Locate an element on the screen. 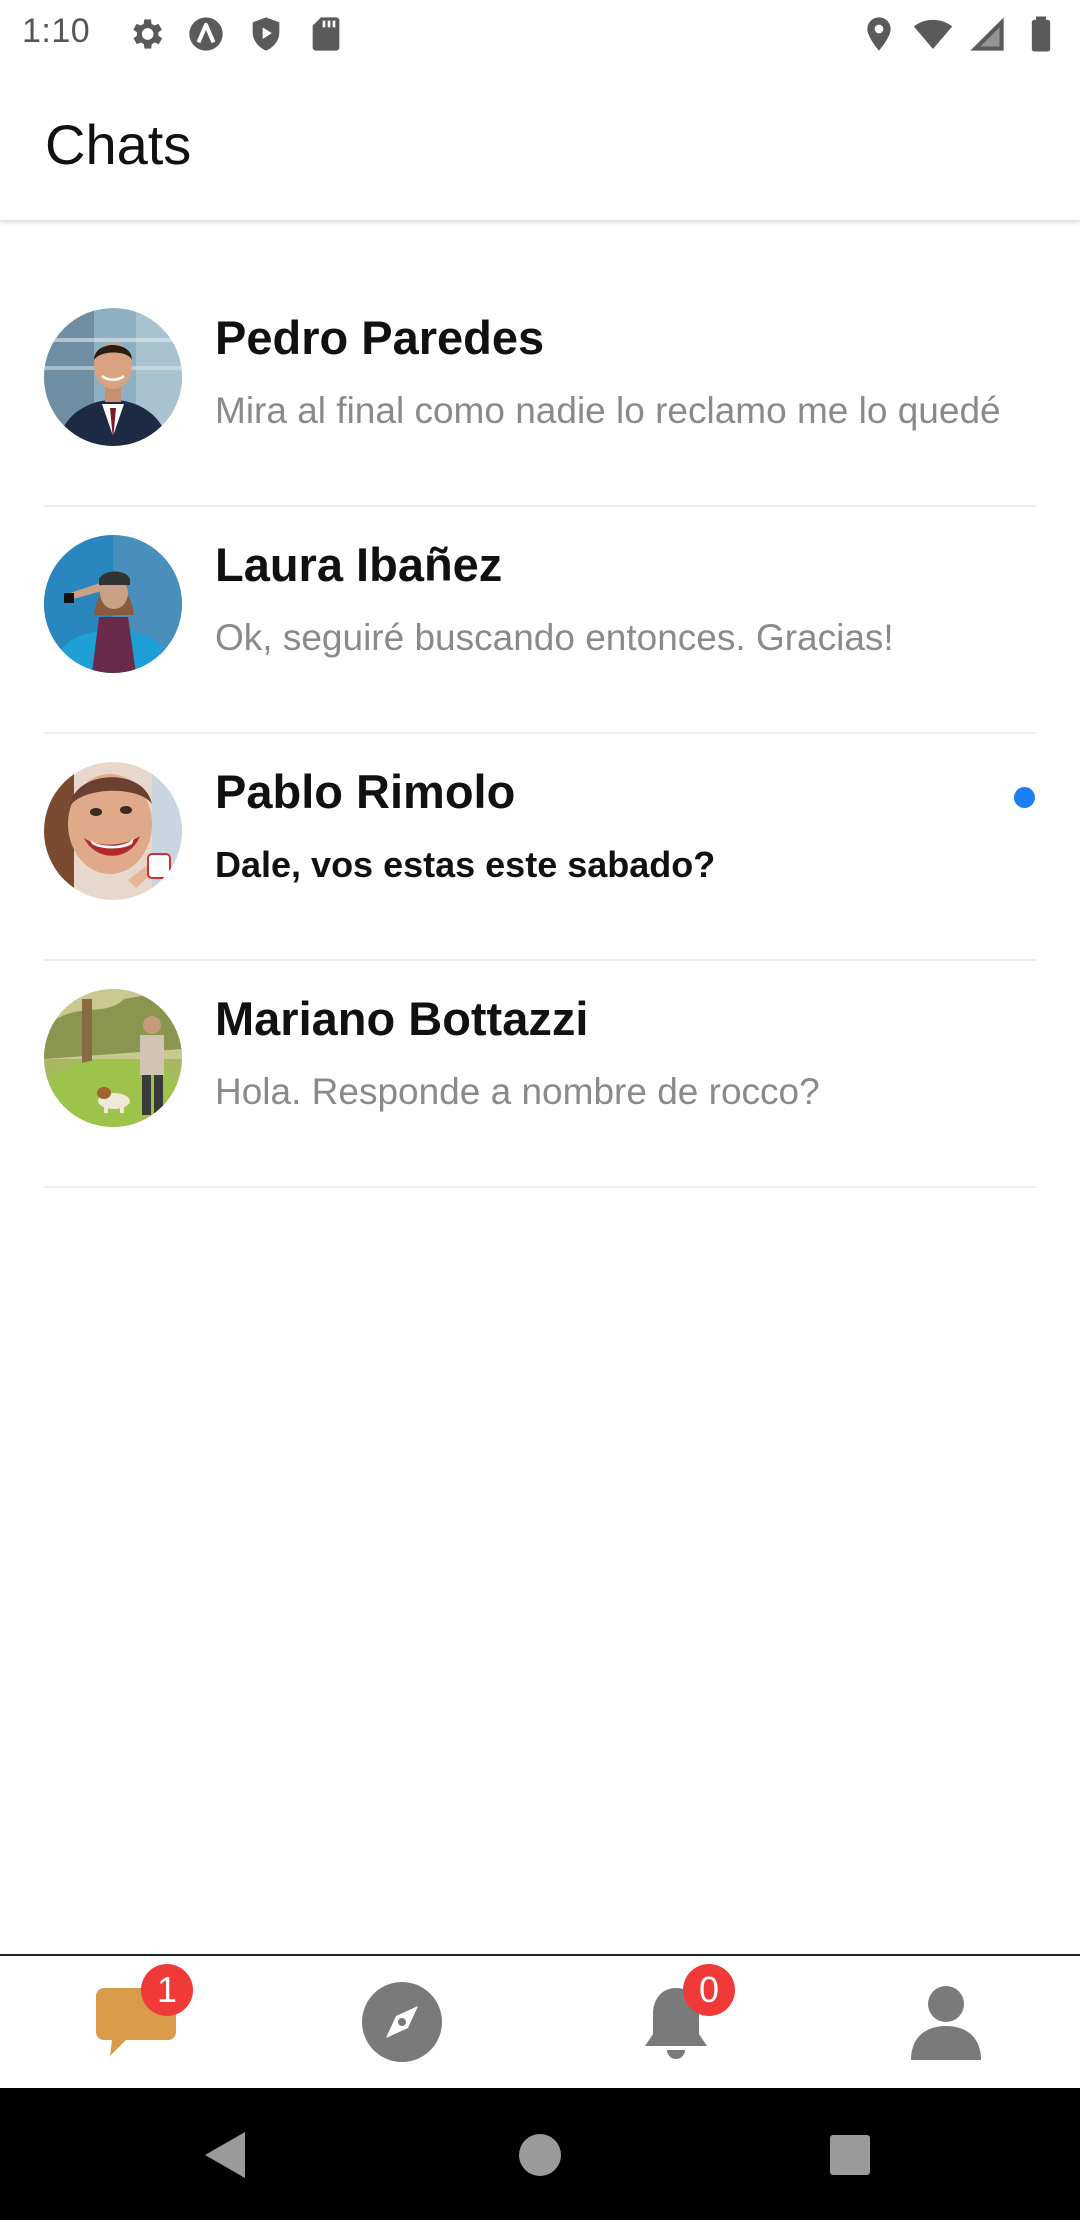  chat-name: Mariano Bottazzi is located at coordinates (402, 1018).